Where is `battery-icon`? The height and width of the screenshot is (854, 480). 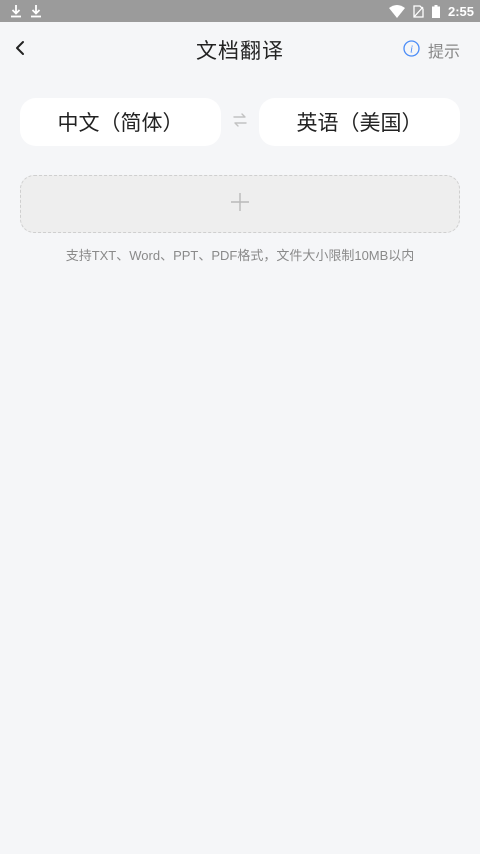
battery-icon is located at coordinates (435, 11).